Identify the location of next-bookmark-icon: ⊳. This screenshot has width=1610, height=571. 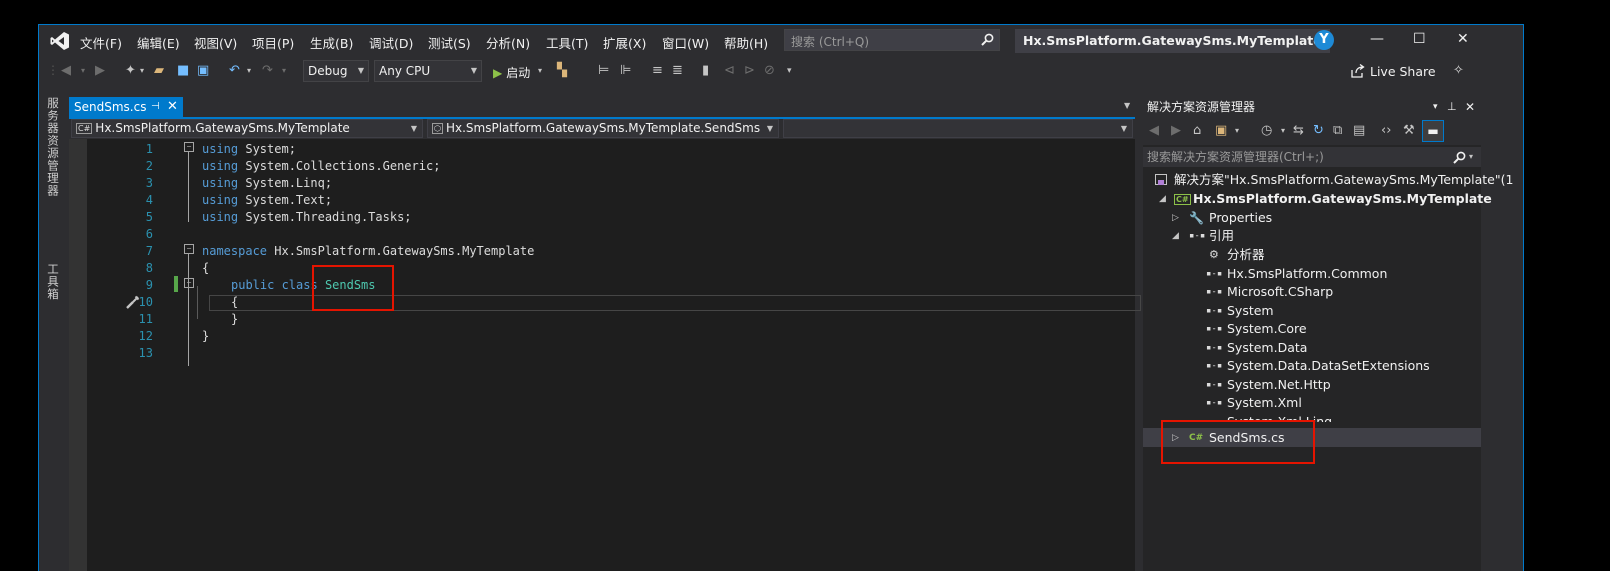
(749, 70).